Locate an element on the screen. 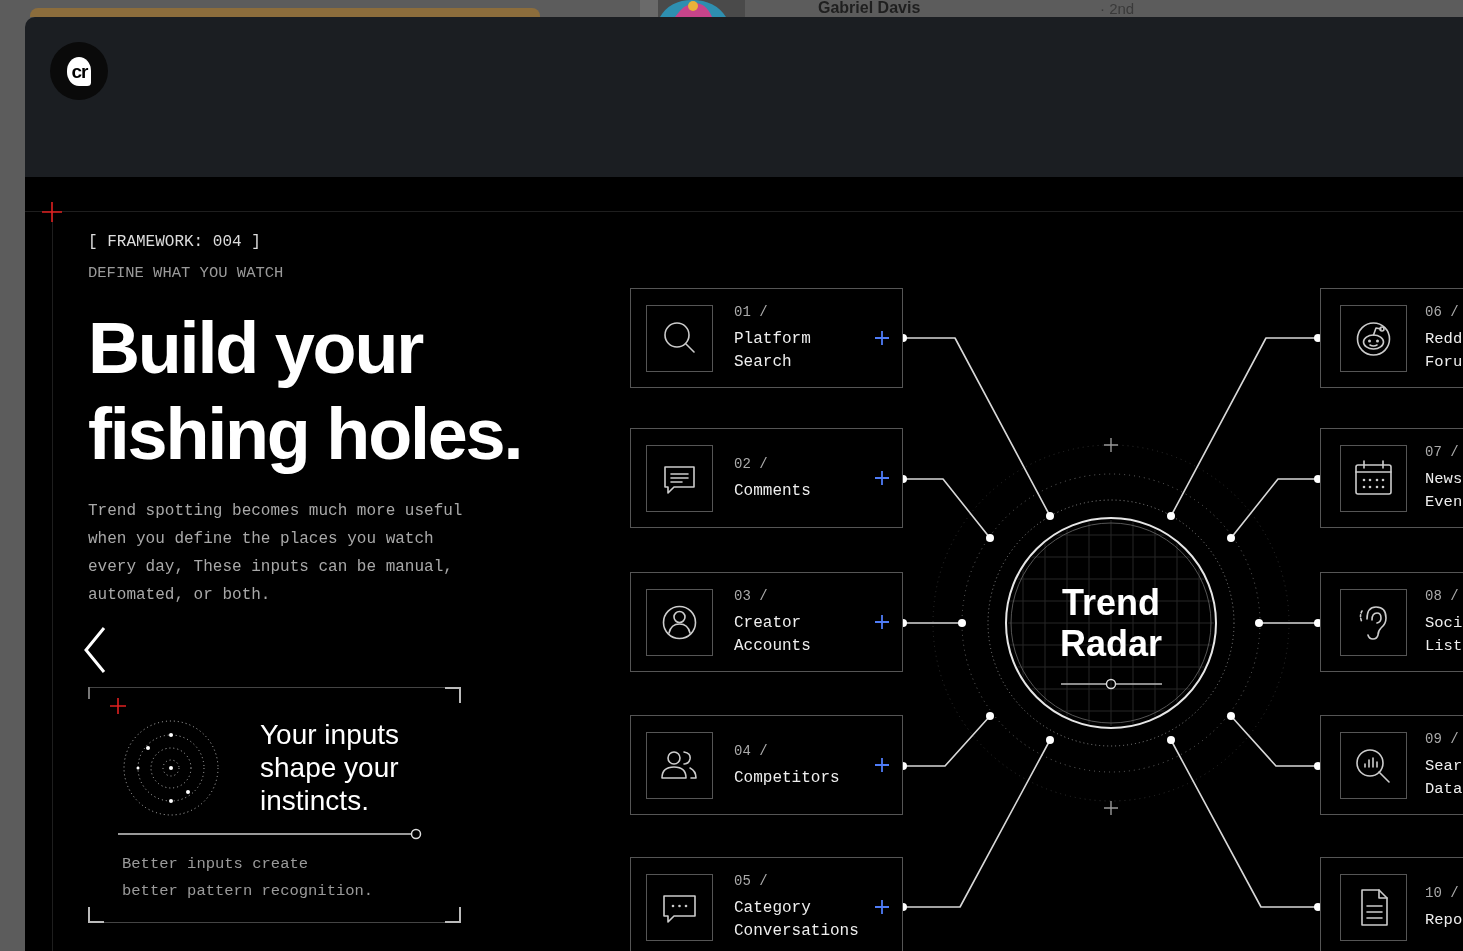 This screenshot has width=1463, height=951. comment-icon is located at coordinates (679, 478).